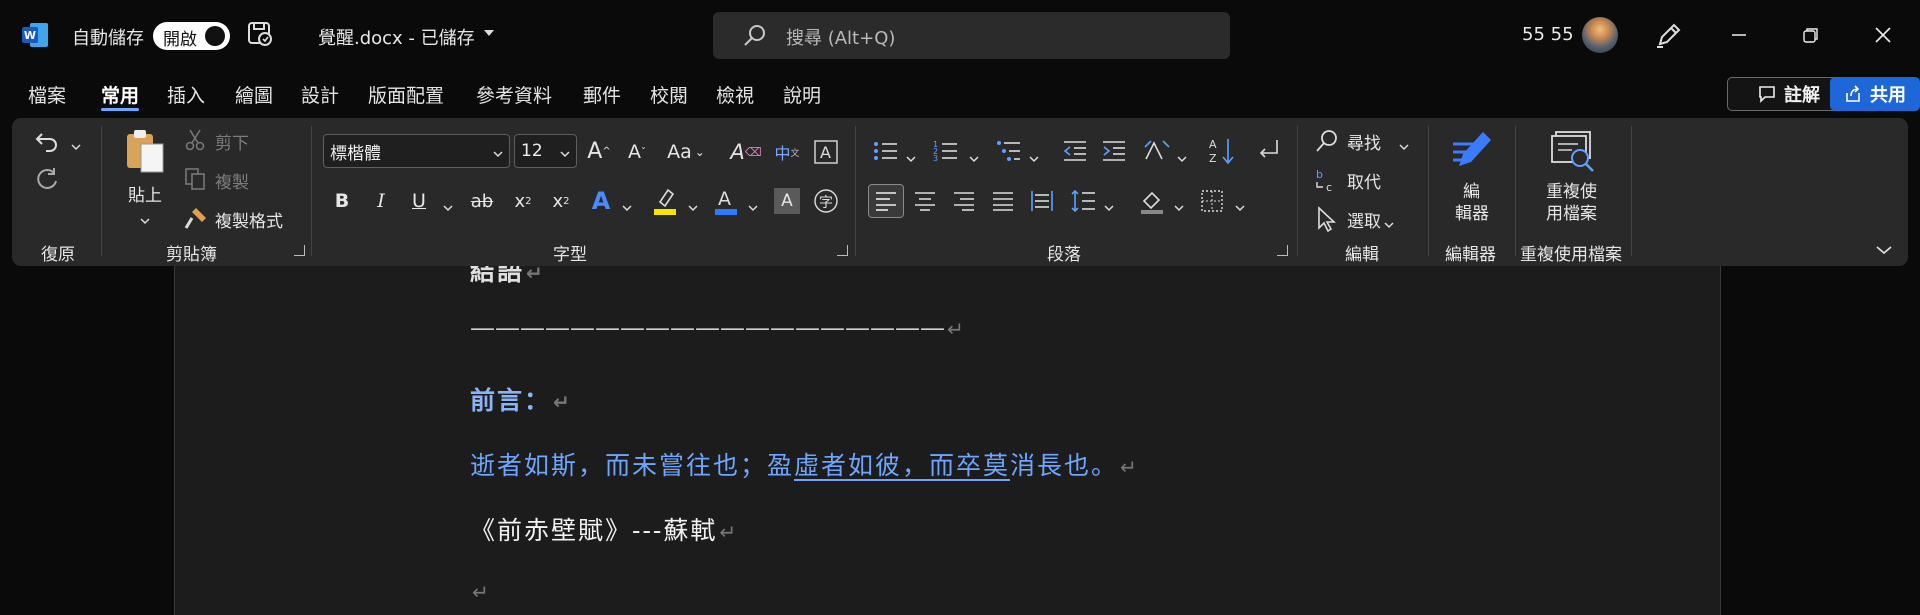  Describe the element at coordinates (1364, 180) in the screenshot. I see `replace-label: 取代` at that location.